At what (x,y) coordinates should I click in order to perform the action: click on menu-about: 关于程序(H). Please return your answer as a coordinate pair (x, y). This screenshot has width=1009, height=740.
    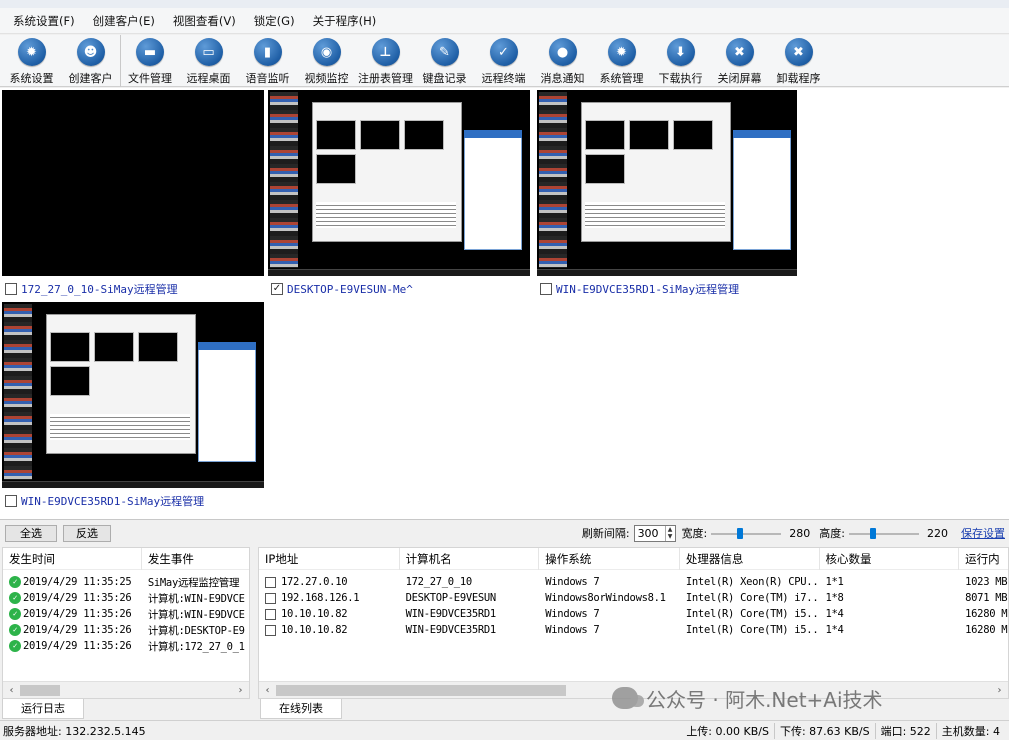
    Looking at the image, I should click on (345, 21).